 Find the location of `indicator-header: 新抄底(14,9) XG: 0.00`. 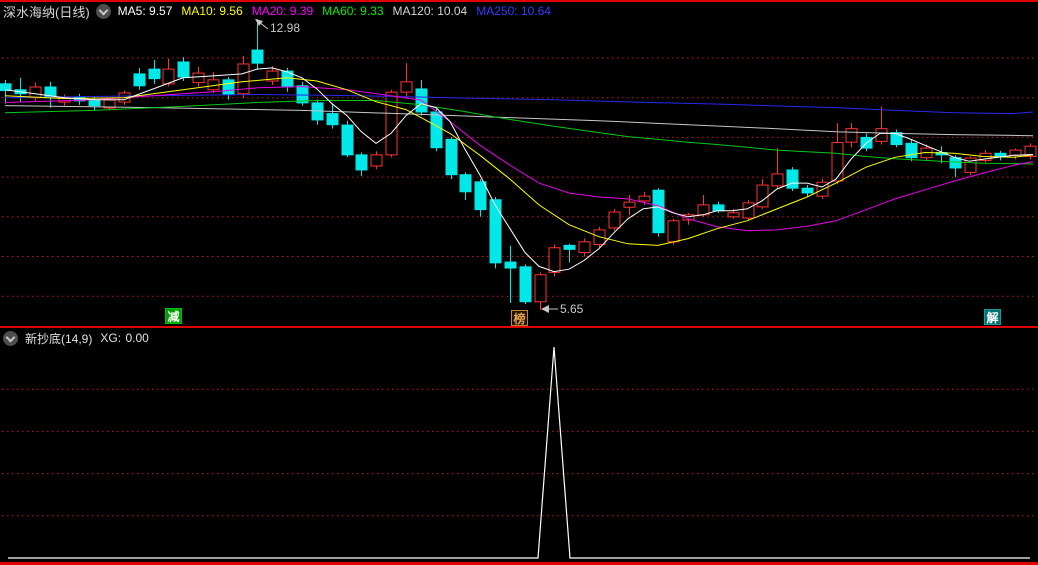

indicator-header: 新抄底(14,9) XG: 0.00 is located at coordinates (76, 338).